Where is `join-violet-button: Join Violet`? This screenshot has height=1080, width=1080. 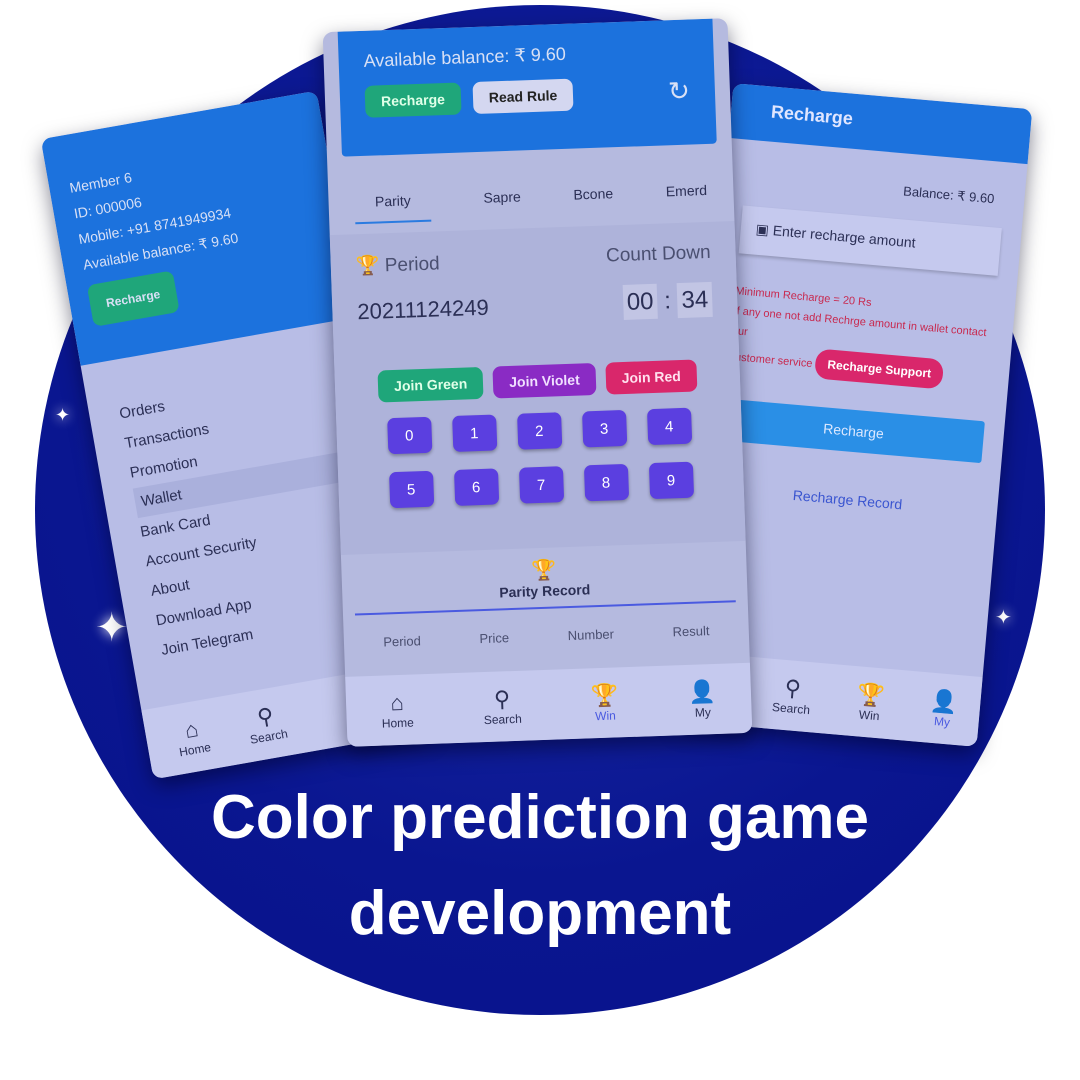
join-violet-button: Join Violet is located at coordinates (544, 380).